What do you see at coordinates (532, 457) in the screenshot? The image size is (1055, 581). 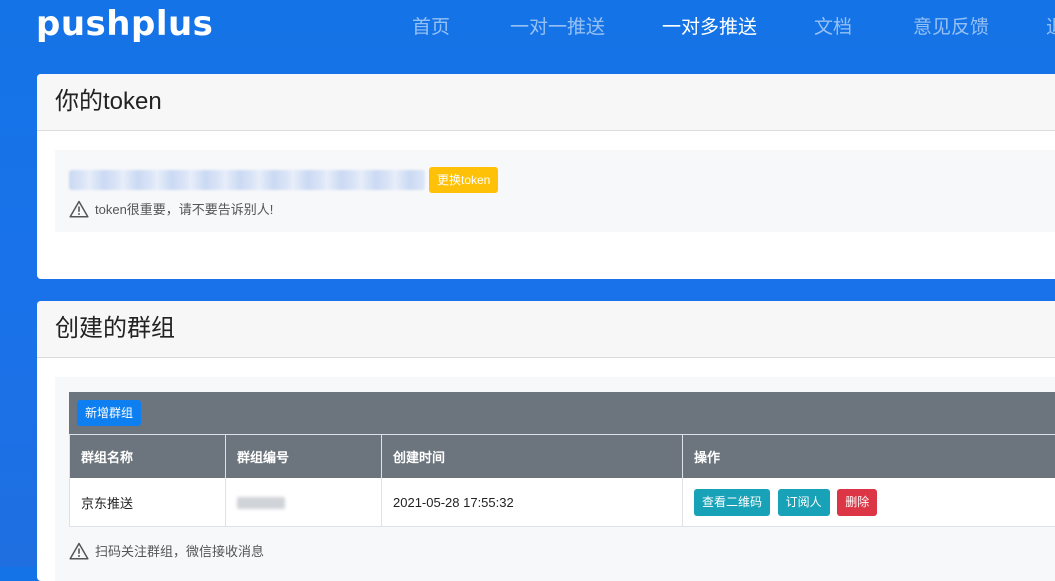 I see `column-header-created: 创建时间` at bounding box center [532, 457].